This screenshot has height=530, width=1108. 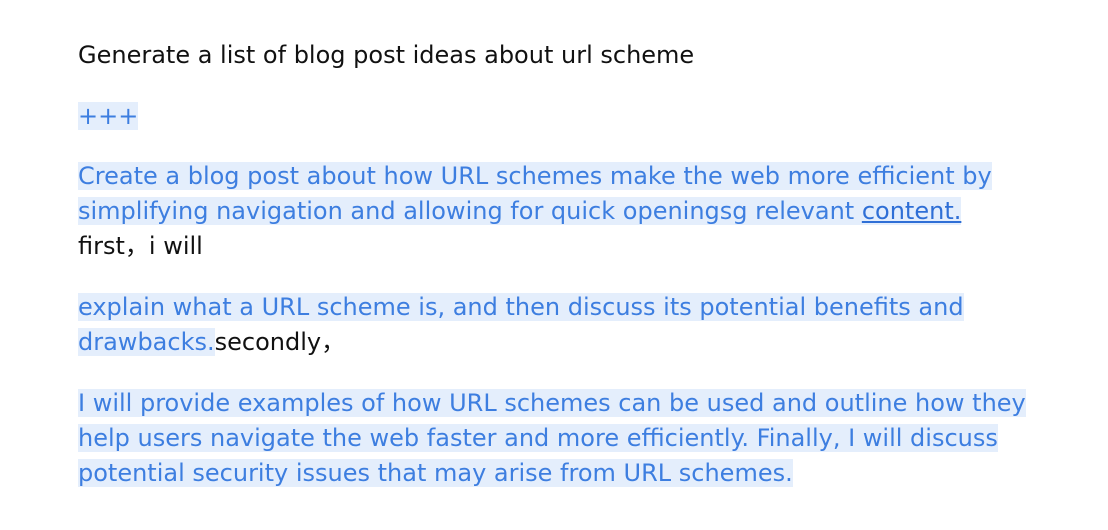 What do you see at coordinates (140, 246) in the screenshot?
I see `paragraph-1-plain-text: first，i will` at bounding box center [140, 246].